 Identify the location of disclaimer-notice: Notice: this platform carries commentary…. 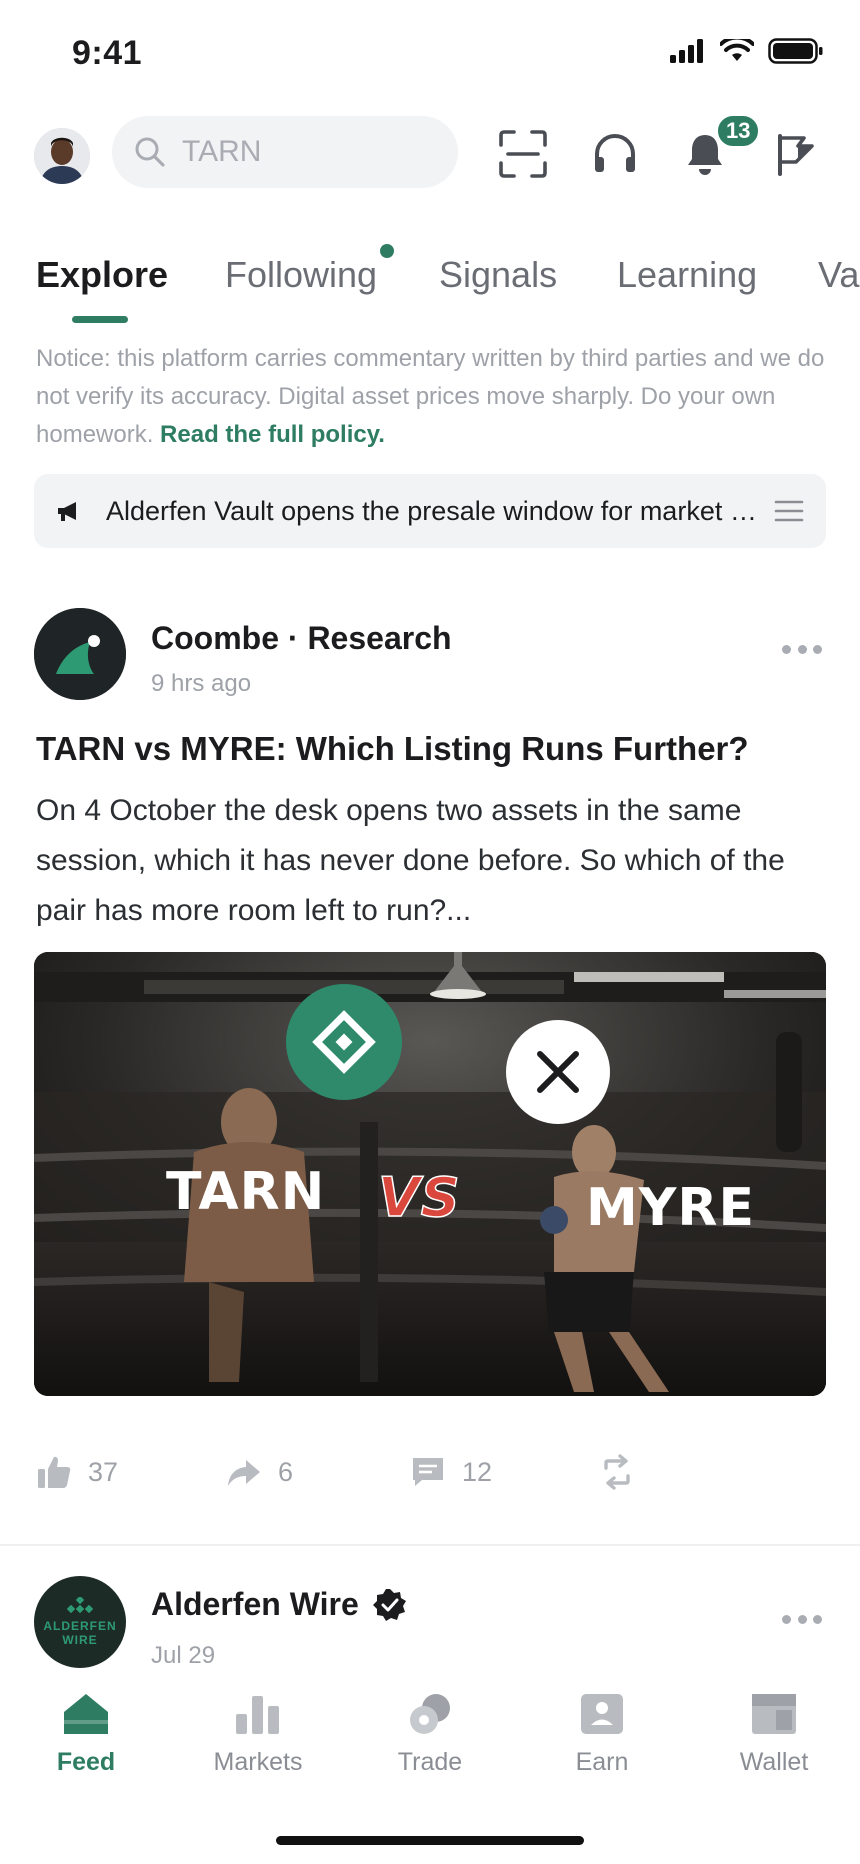
(431, 397).